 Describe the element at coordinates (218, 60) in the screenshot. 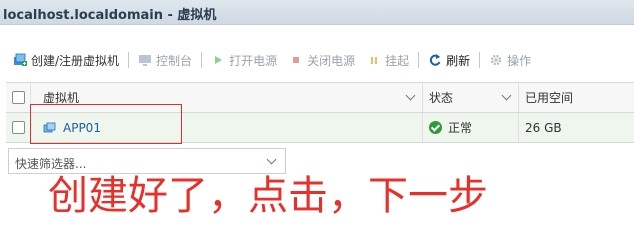

I see `power-on-icon` at that location.